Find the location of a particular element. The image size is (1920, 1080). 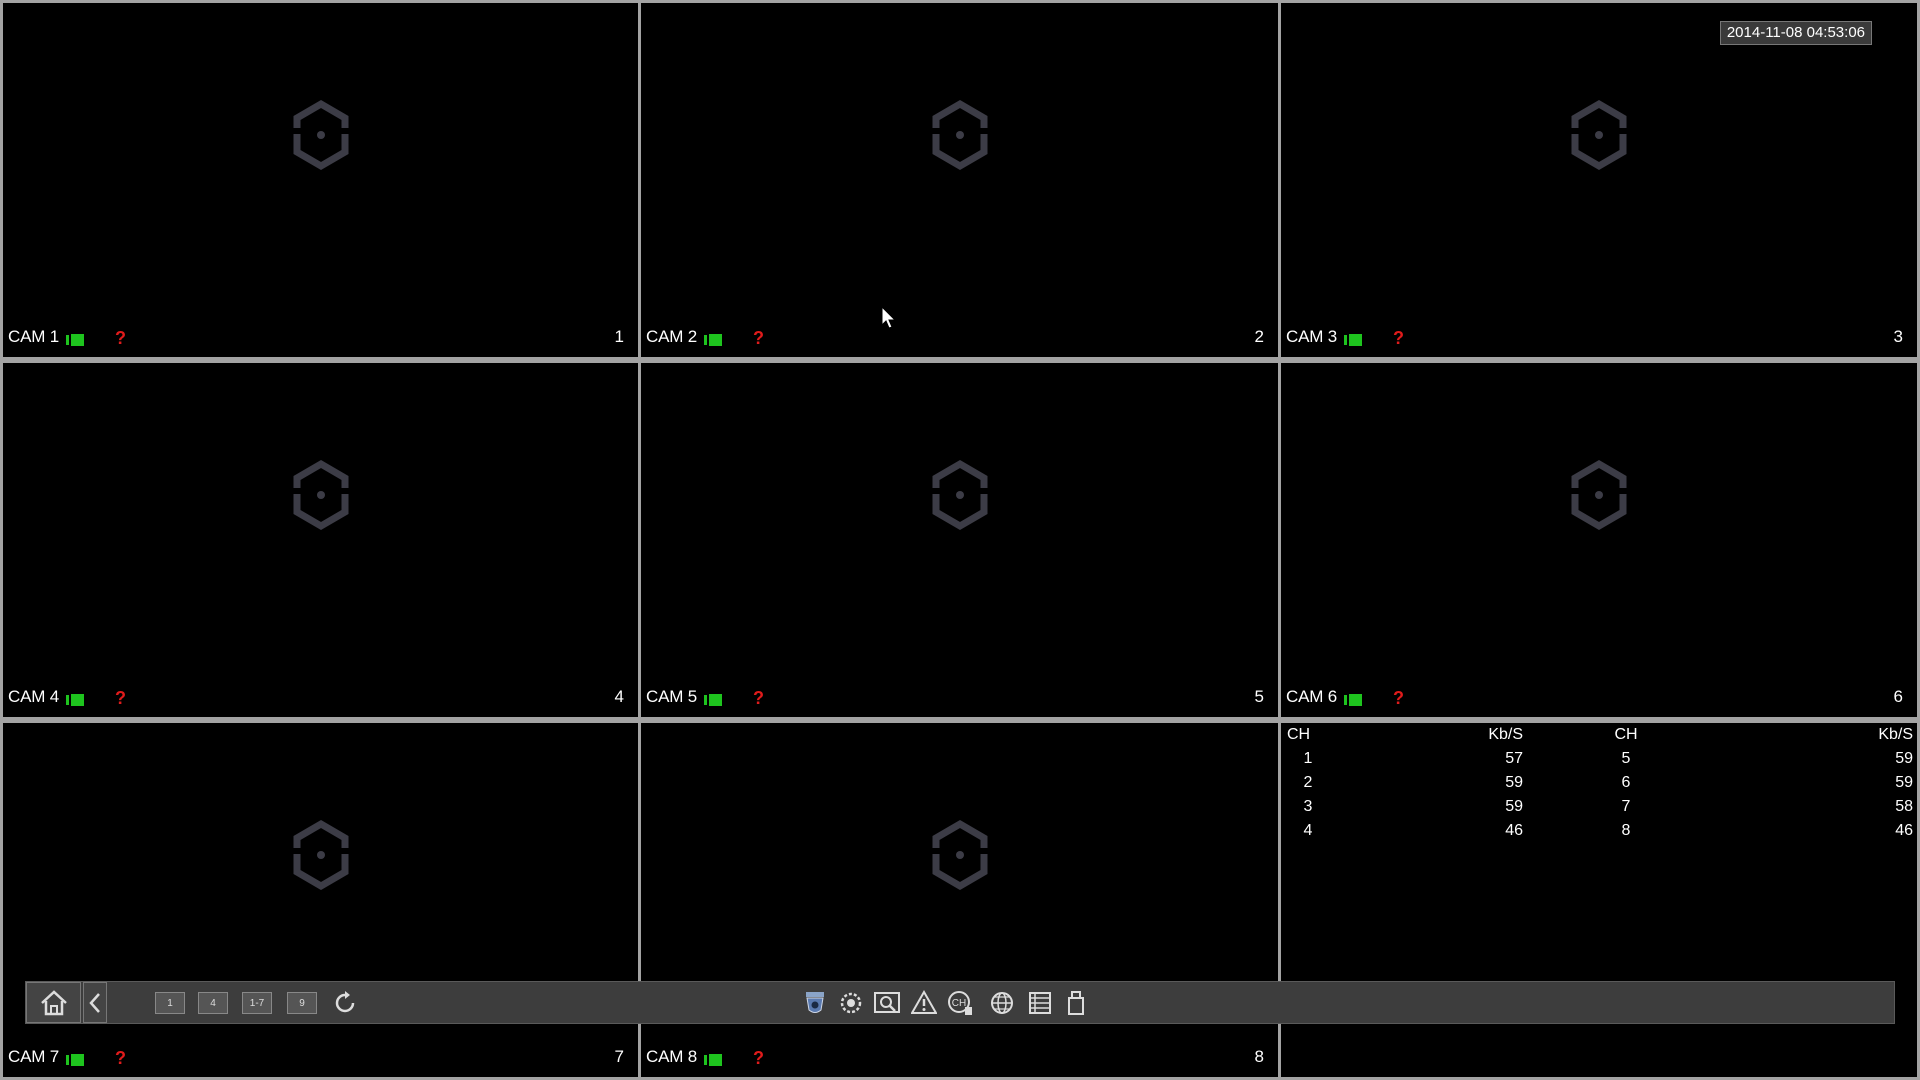

table-row: 4 46 8 46 is located at coordinates (1599, 831).